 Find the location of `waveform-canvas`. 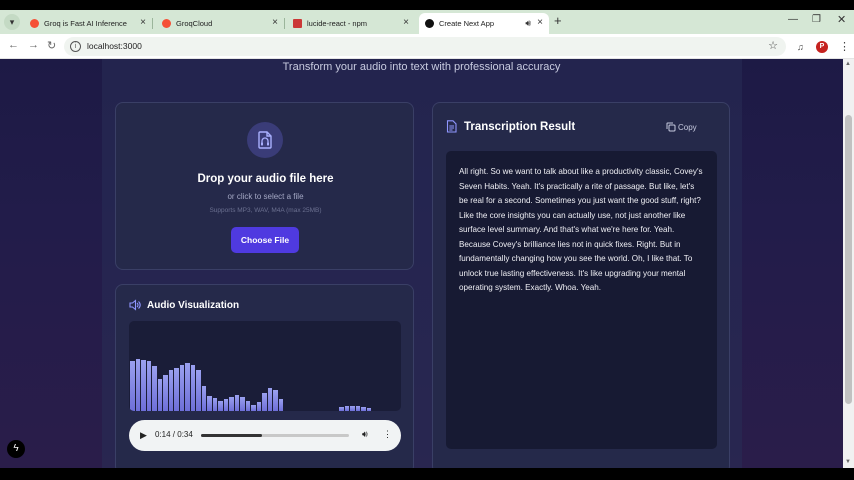

waveform-canvas is located at coordinates (265, 366).